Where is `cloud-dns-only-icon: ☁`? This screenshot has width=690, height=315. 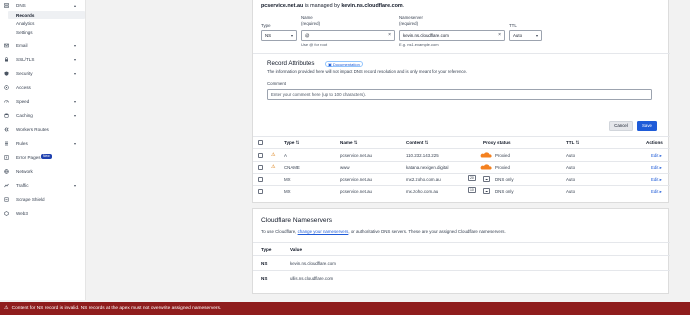 cloud-dns-only-icon: ☁ is located at coordinates (486, 179).